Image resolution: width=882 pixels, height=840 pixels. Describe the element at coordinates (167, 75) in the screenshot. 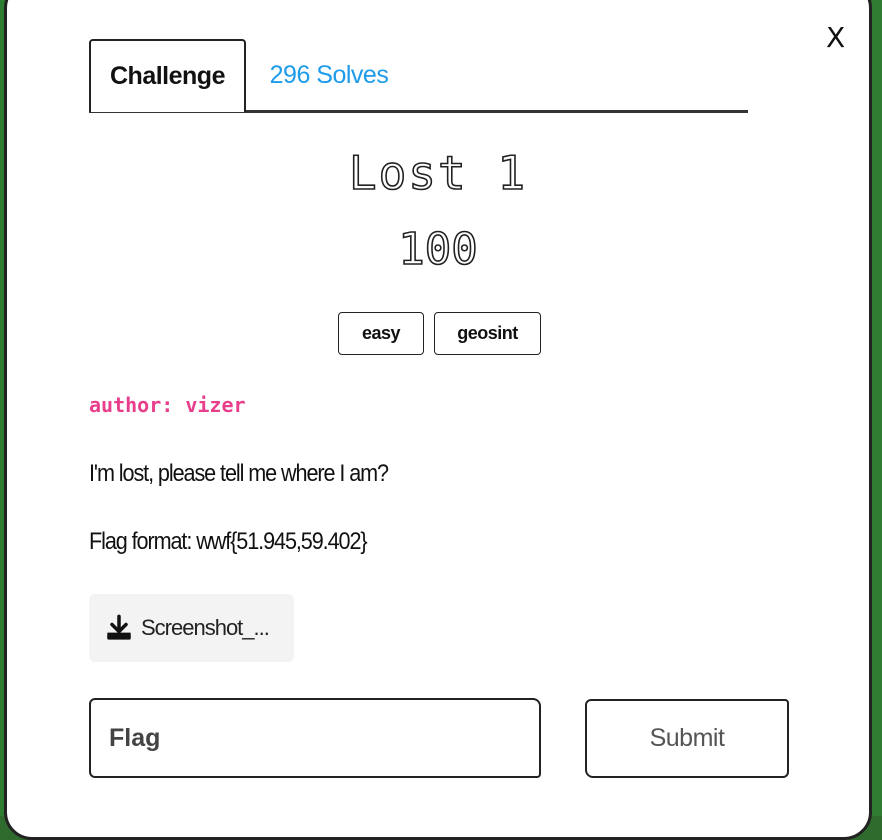

I see `tab-challenge: Challenge` at that location.